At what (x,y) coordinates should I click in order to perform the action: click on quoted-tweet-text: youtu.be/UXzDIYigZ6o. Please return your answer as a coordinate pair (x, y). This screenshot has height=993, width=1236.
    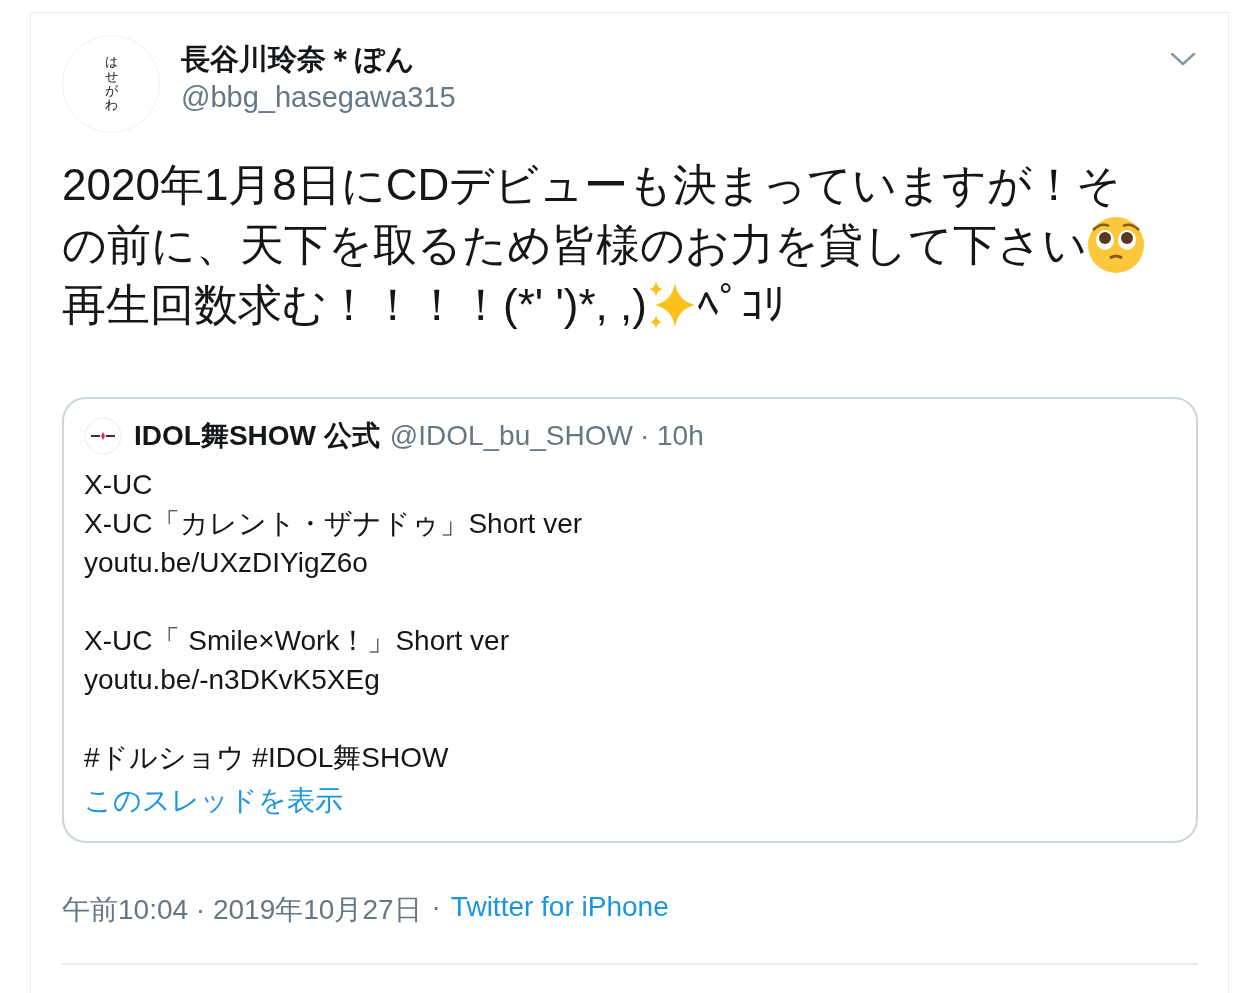
    Looking at the image, I should click on (226, 563).